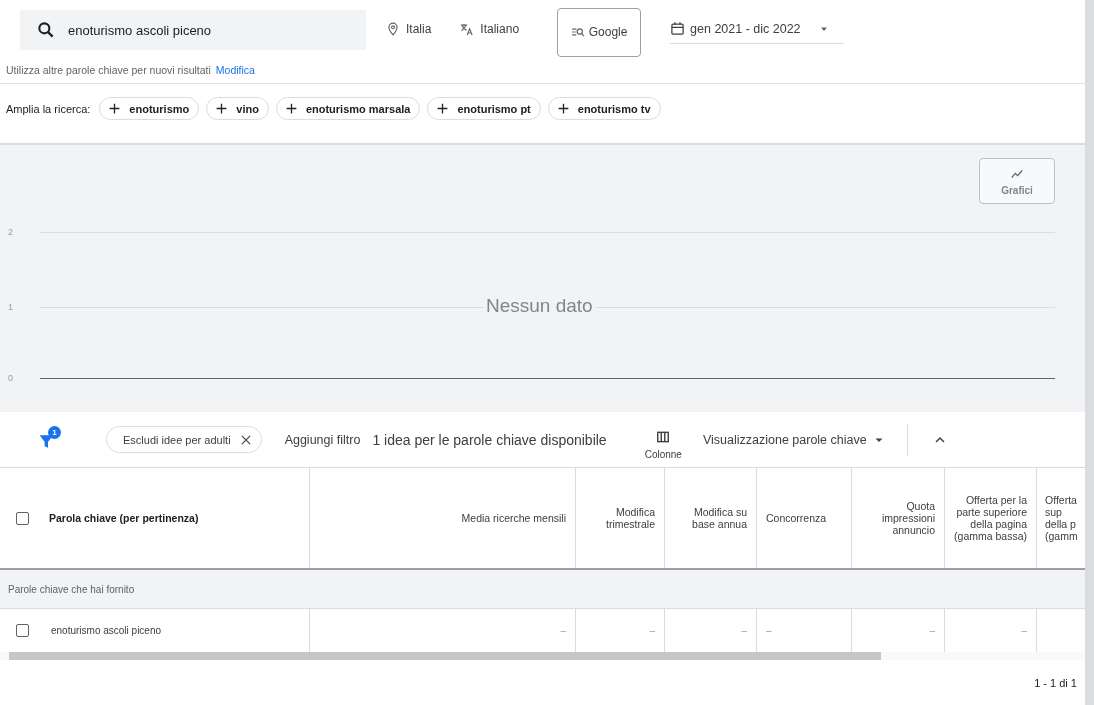 The height and width of the screenshot is (705, 1094). What do you see at coordinates (50, 439) in the screenshot?
I see `filter-button: 1` at bounding box center [50, 439].